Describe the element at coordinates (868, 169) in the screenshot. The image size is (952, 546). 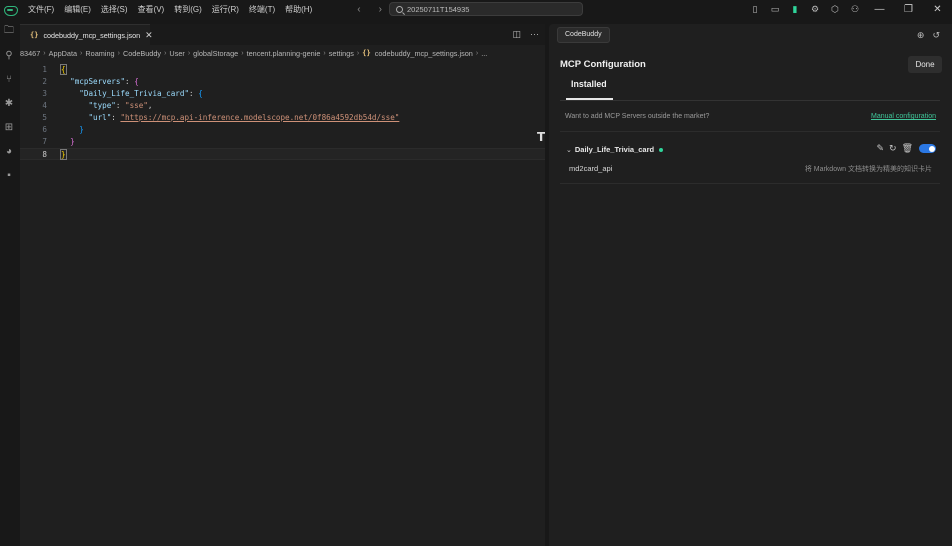
I see `tool-description: 将 Markdown 文档转换为精美的知识卡片` at that location.